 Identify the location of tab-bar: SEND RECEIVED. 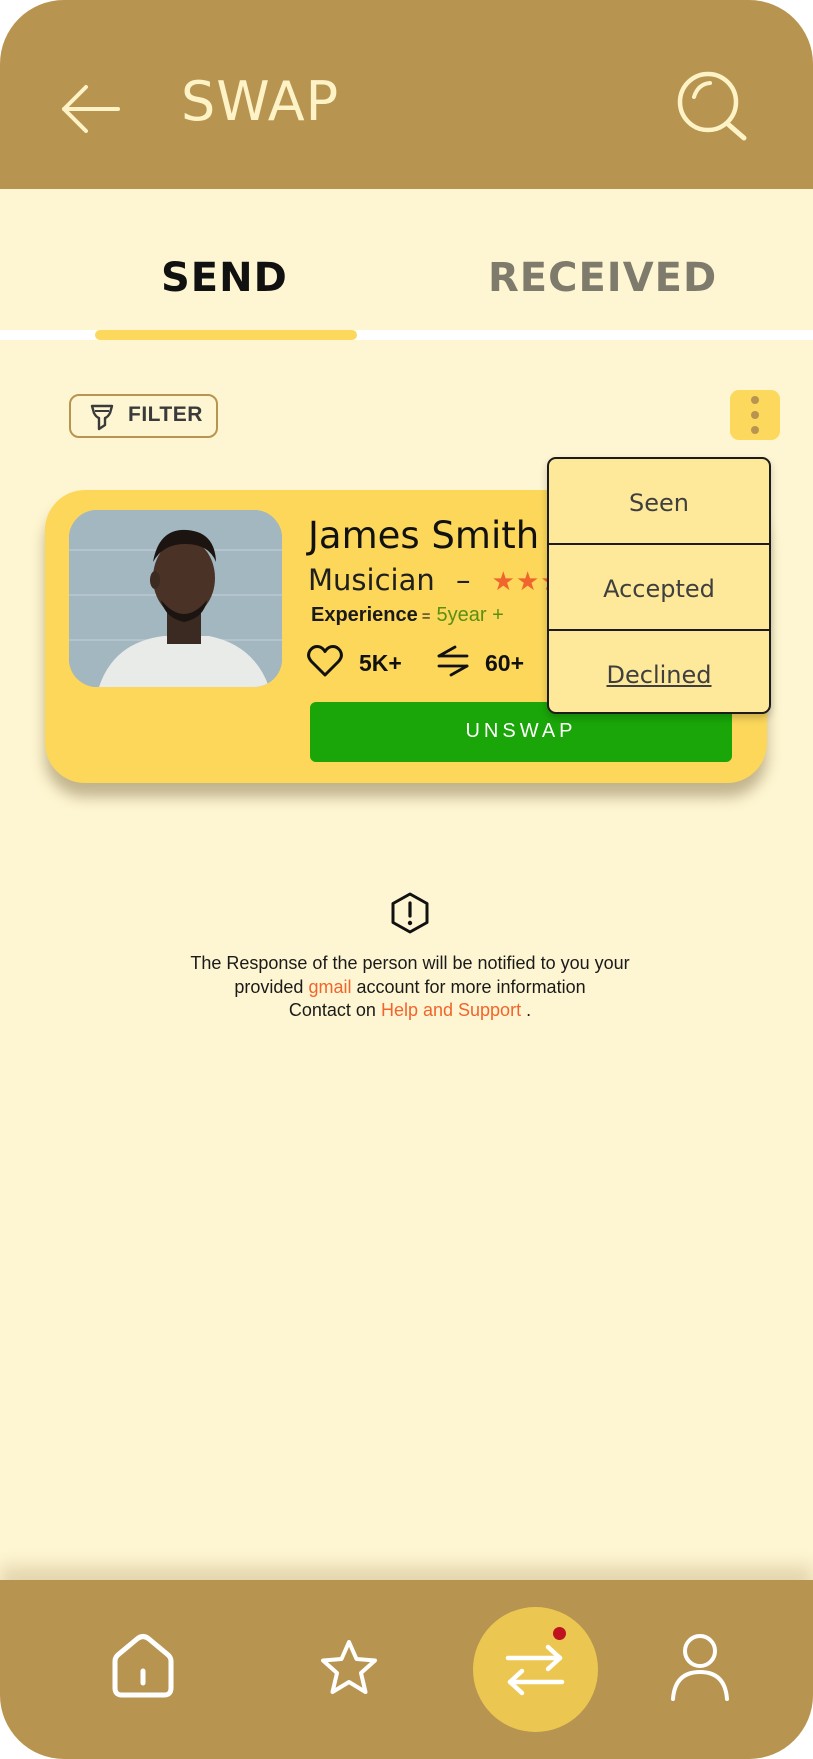
(406, 265).